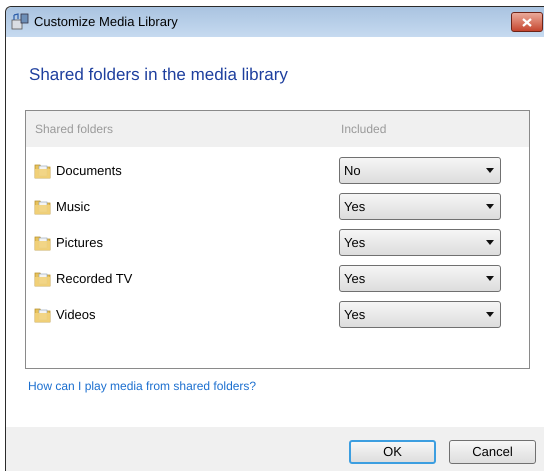 The width and height of the screenshot is (544, 471). I want to click on dialog-heading: Shared folders in the media library, so click(159, 75).